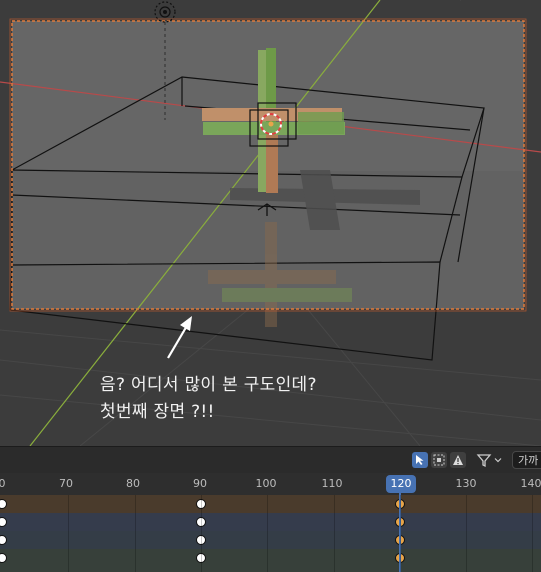 This screenshot has height=572, width=541. I want to click on frame-label: 70, so click(66, 483).